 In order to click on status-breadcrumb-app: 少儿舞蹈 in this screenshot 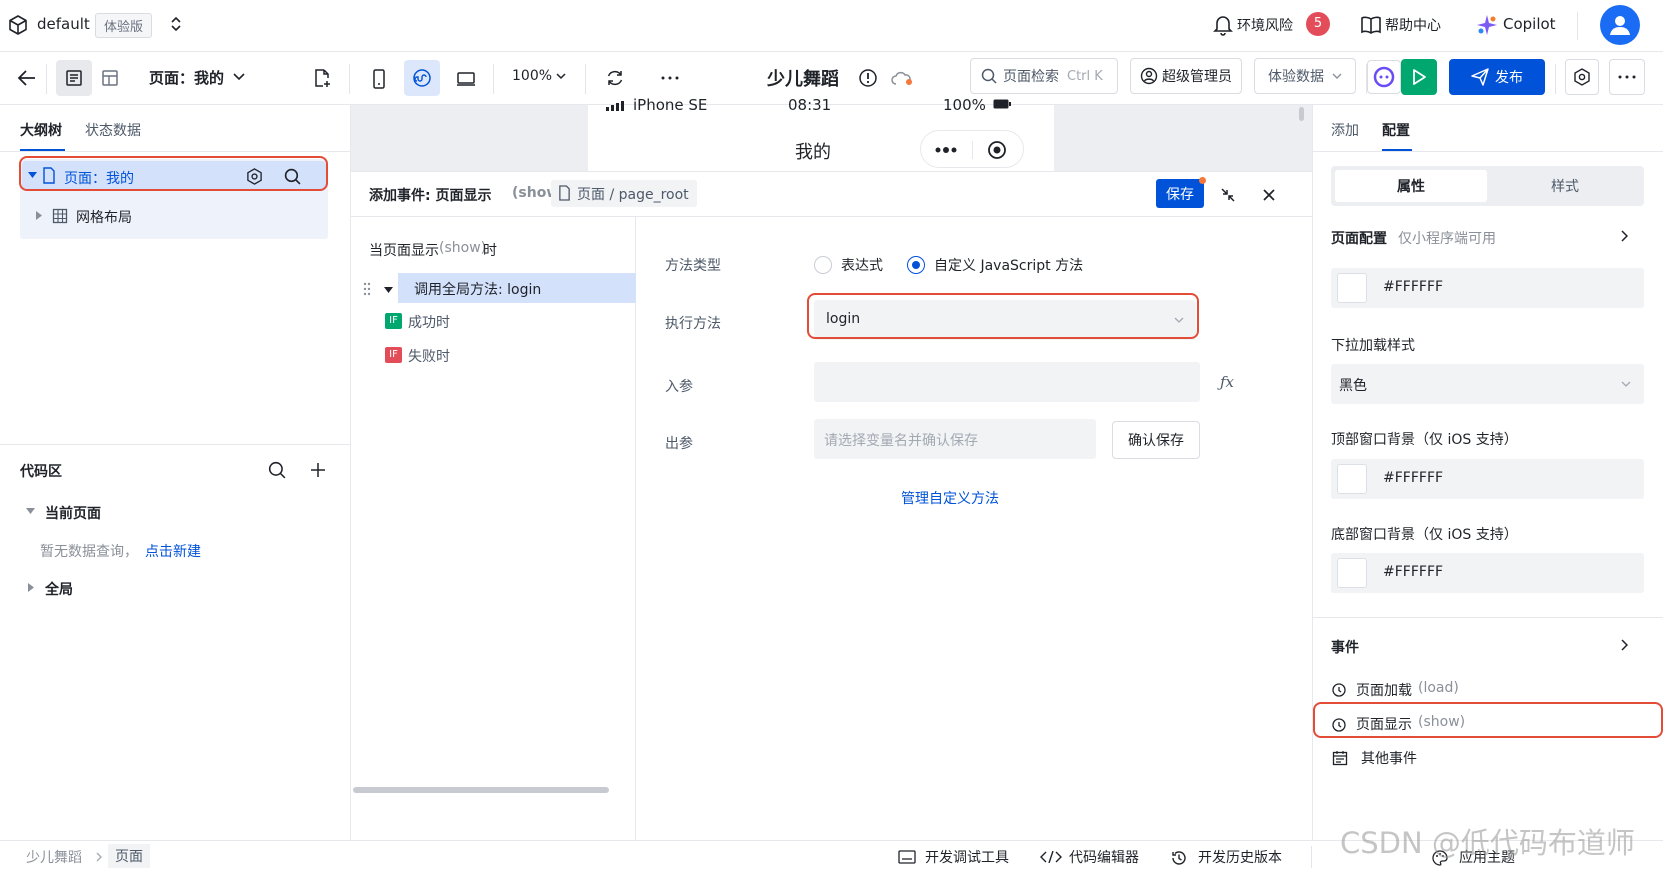, I will do `click(54, 857)`.